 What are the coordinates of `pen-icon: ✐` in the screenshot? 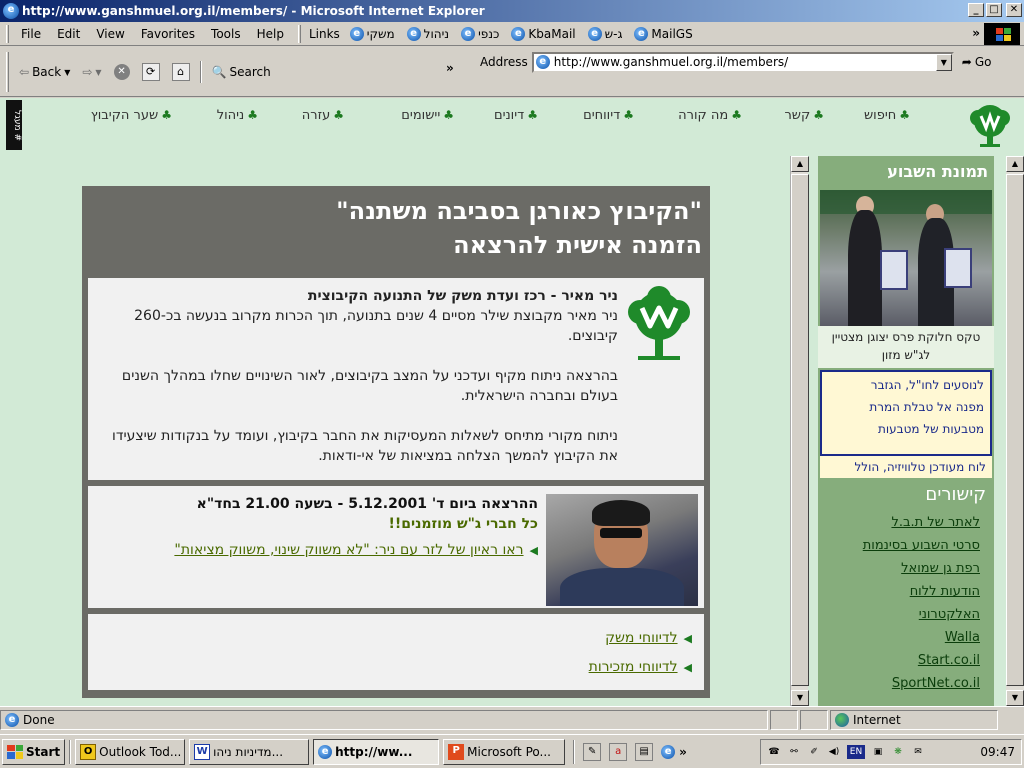 It's located at (814, 752).